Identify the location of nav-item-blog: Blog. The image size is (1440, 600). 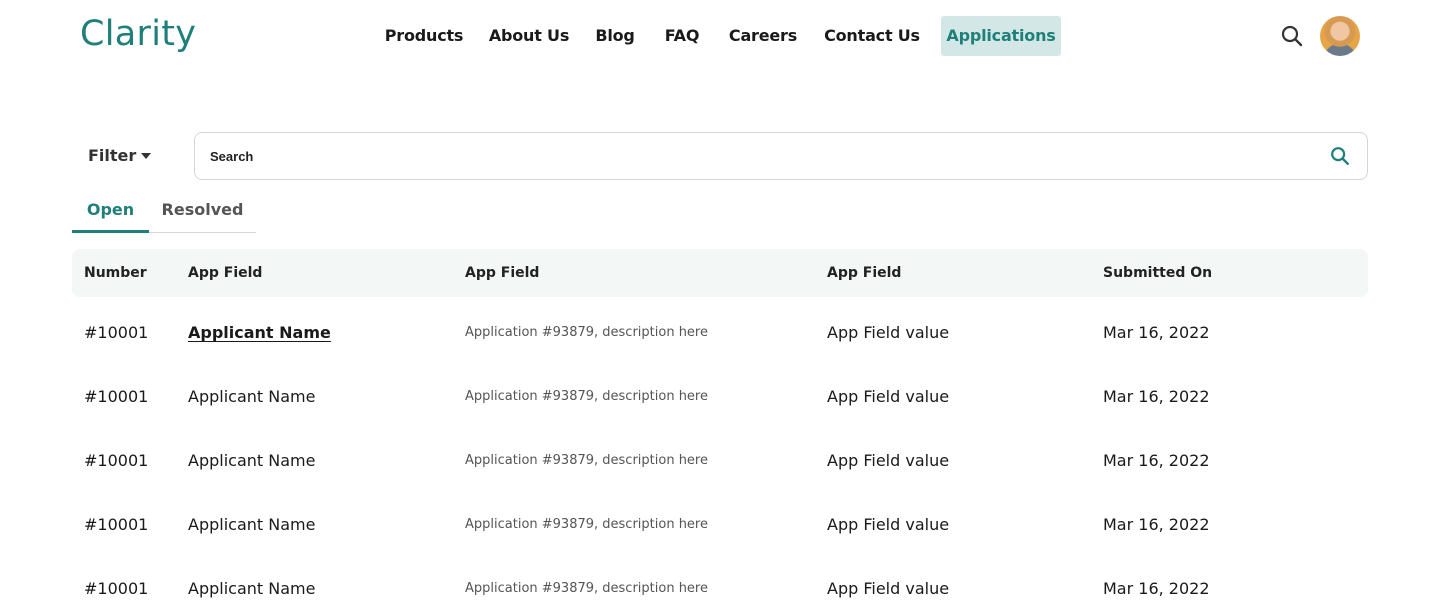
(615, 36).